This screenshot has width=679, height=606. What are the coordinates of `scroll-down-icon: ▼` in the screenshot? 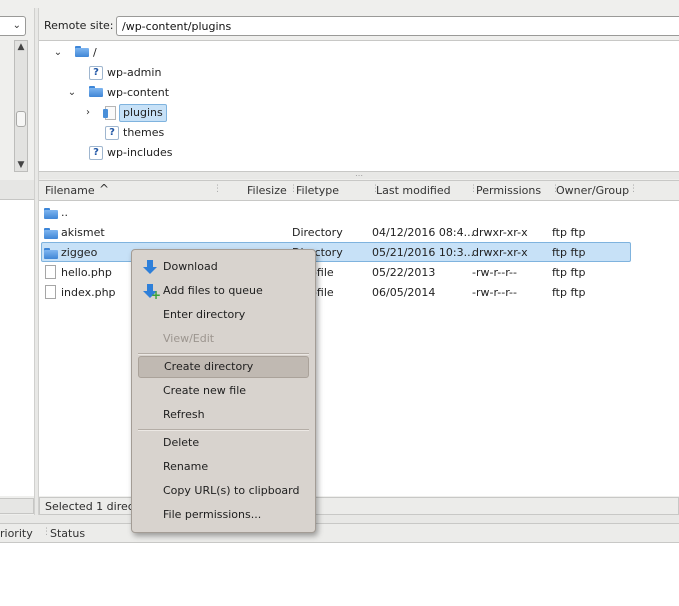 It's located at (21, 165).